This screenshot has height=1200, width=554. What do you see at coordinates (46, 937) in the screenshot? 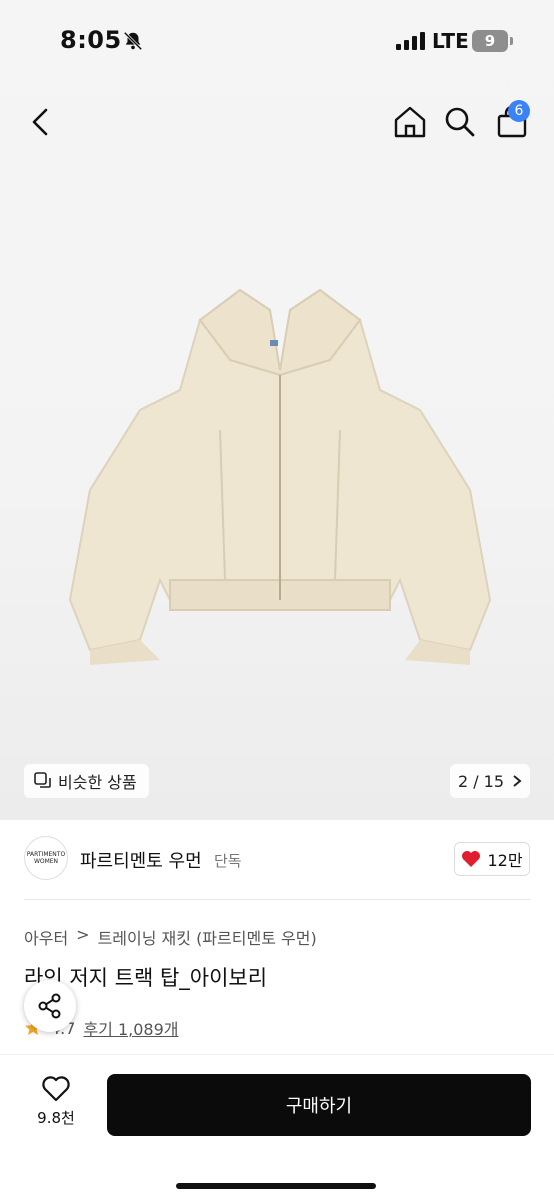
I see `breadcrumb-item: 아우터` at bounding box center [46, 937].